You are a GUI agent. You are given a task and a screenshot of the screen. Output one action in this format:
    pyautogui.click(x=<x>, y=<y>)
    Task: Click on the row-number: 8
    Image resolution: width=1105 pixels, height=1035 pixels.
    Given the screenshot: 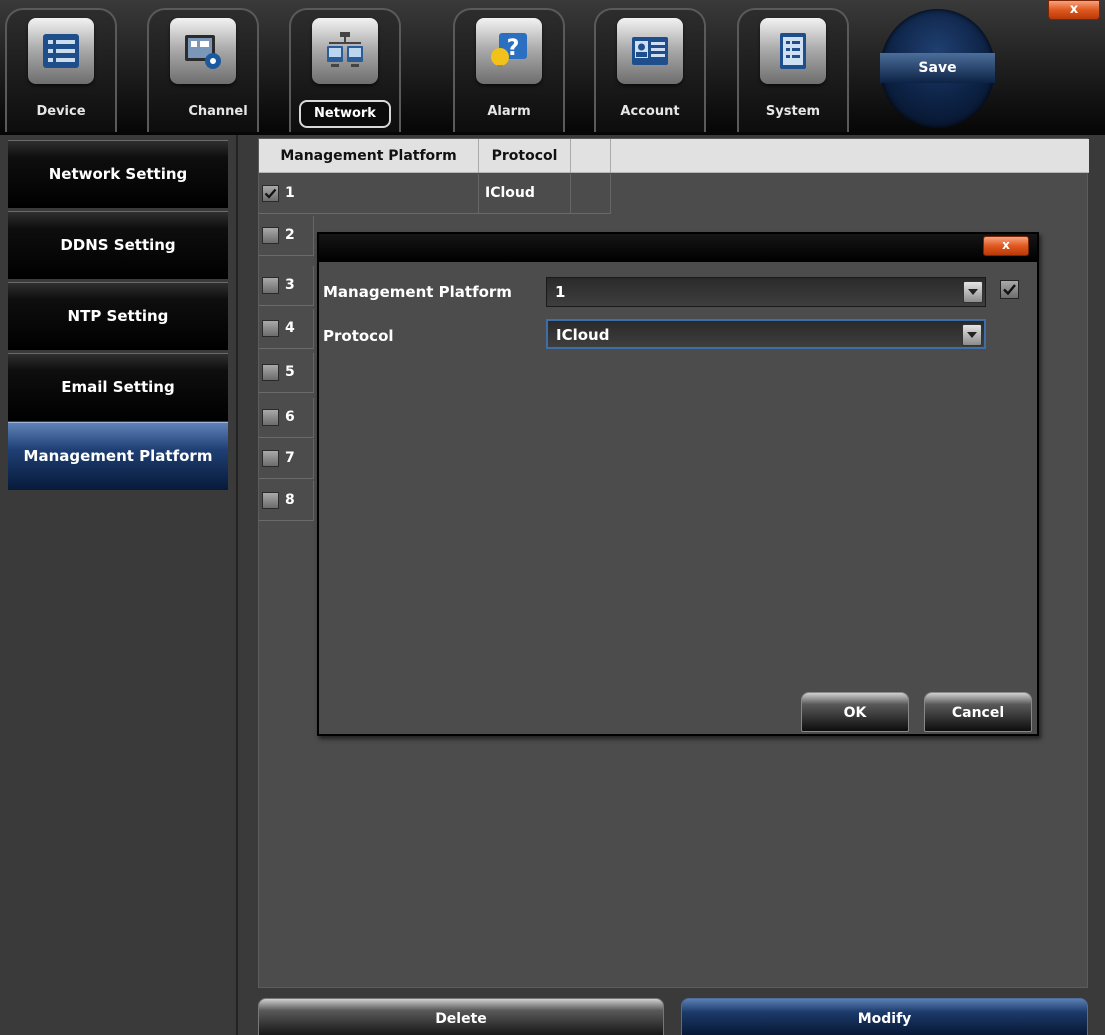 What is the action you would take?
    pyautogui.click(x=290, y=500)
    